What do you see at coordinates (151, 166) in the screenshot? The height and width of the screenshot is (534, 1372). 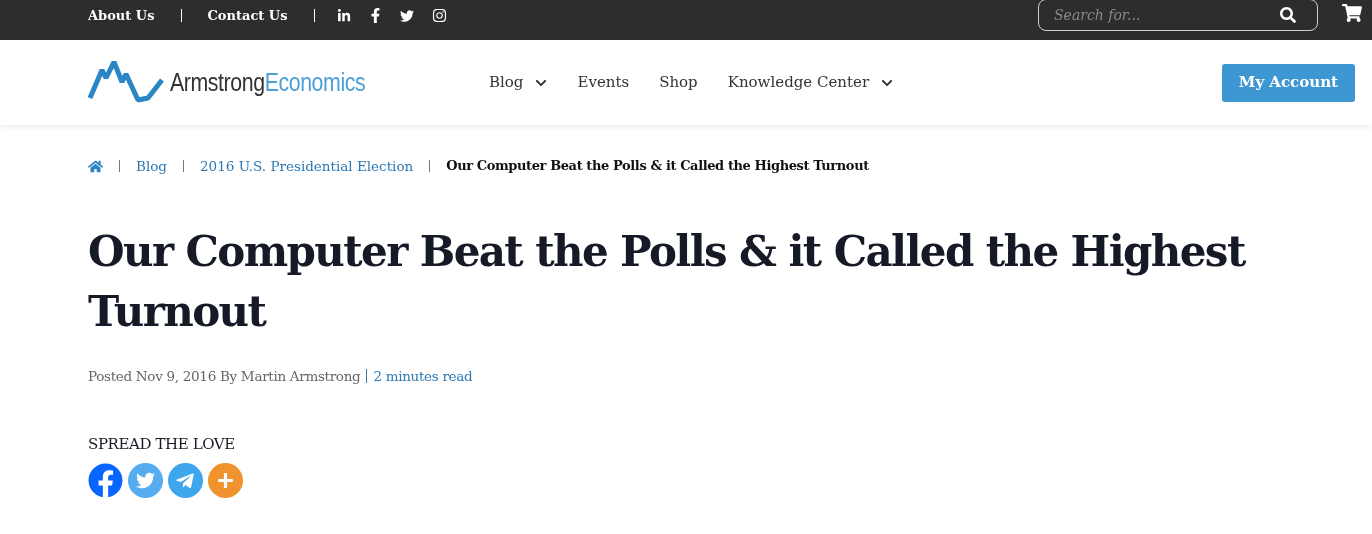 I see `breadcrumb-link: Blog` at bounding box center [151, 166].